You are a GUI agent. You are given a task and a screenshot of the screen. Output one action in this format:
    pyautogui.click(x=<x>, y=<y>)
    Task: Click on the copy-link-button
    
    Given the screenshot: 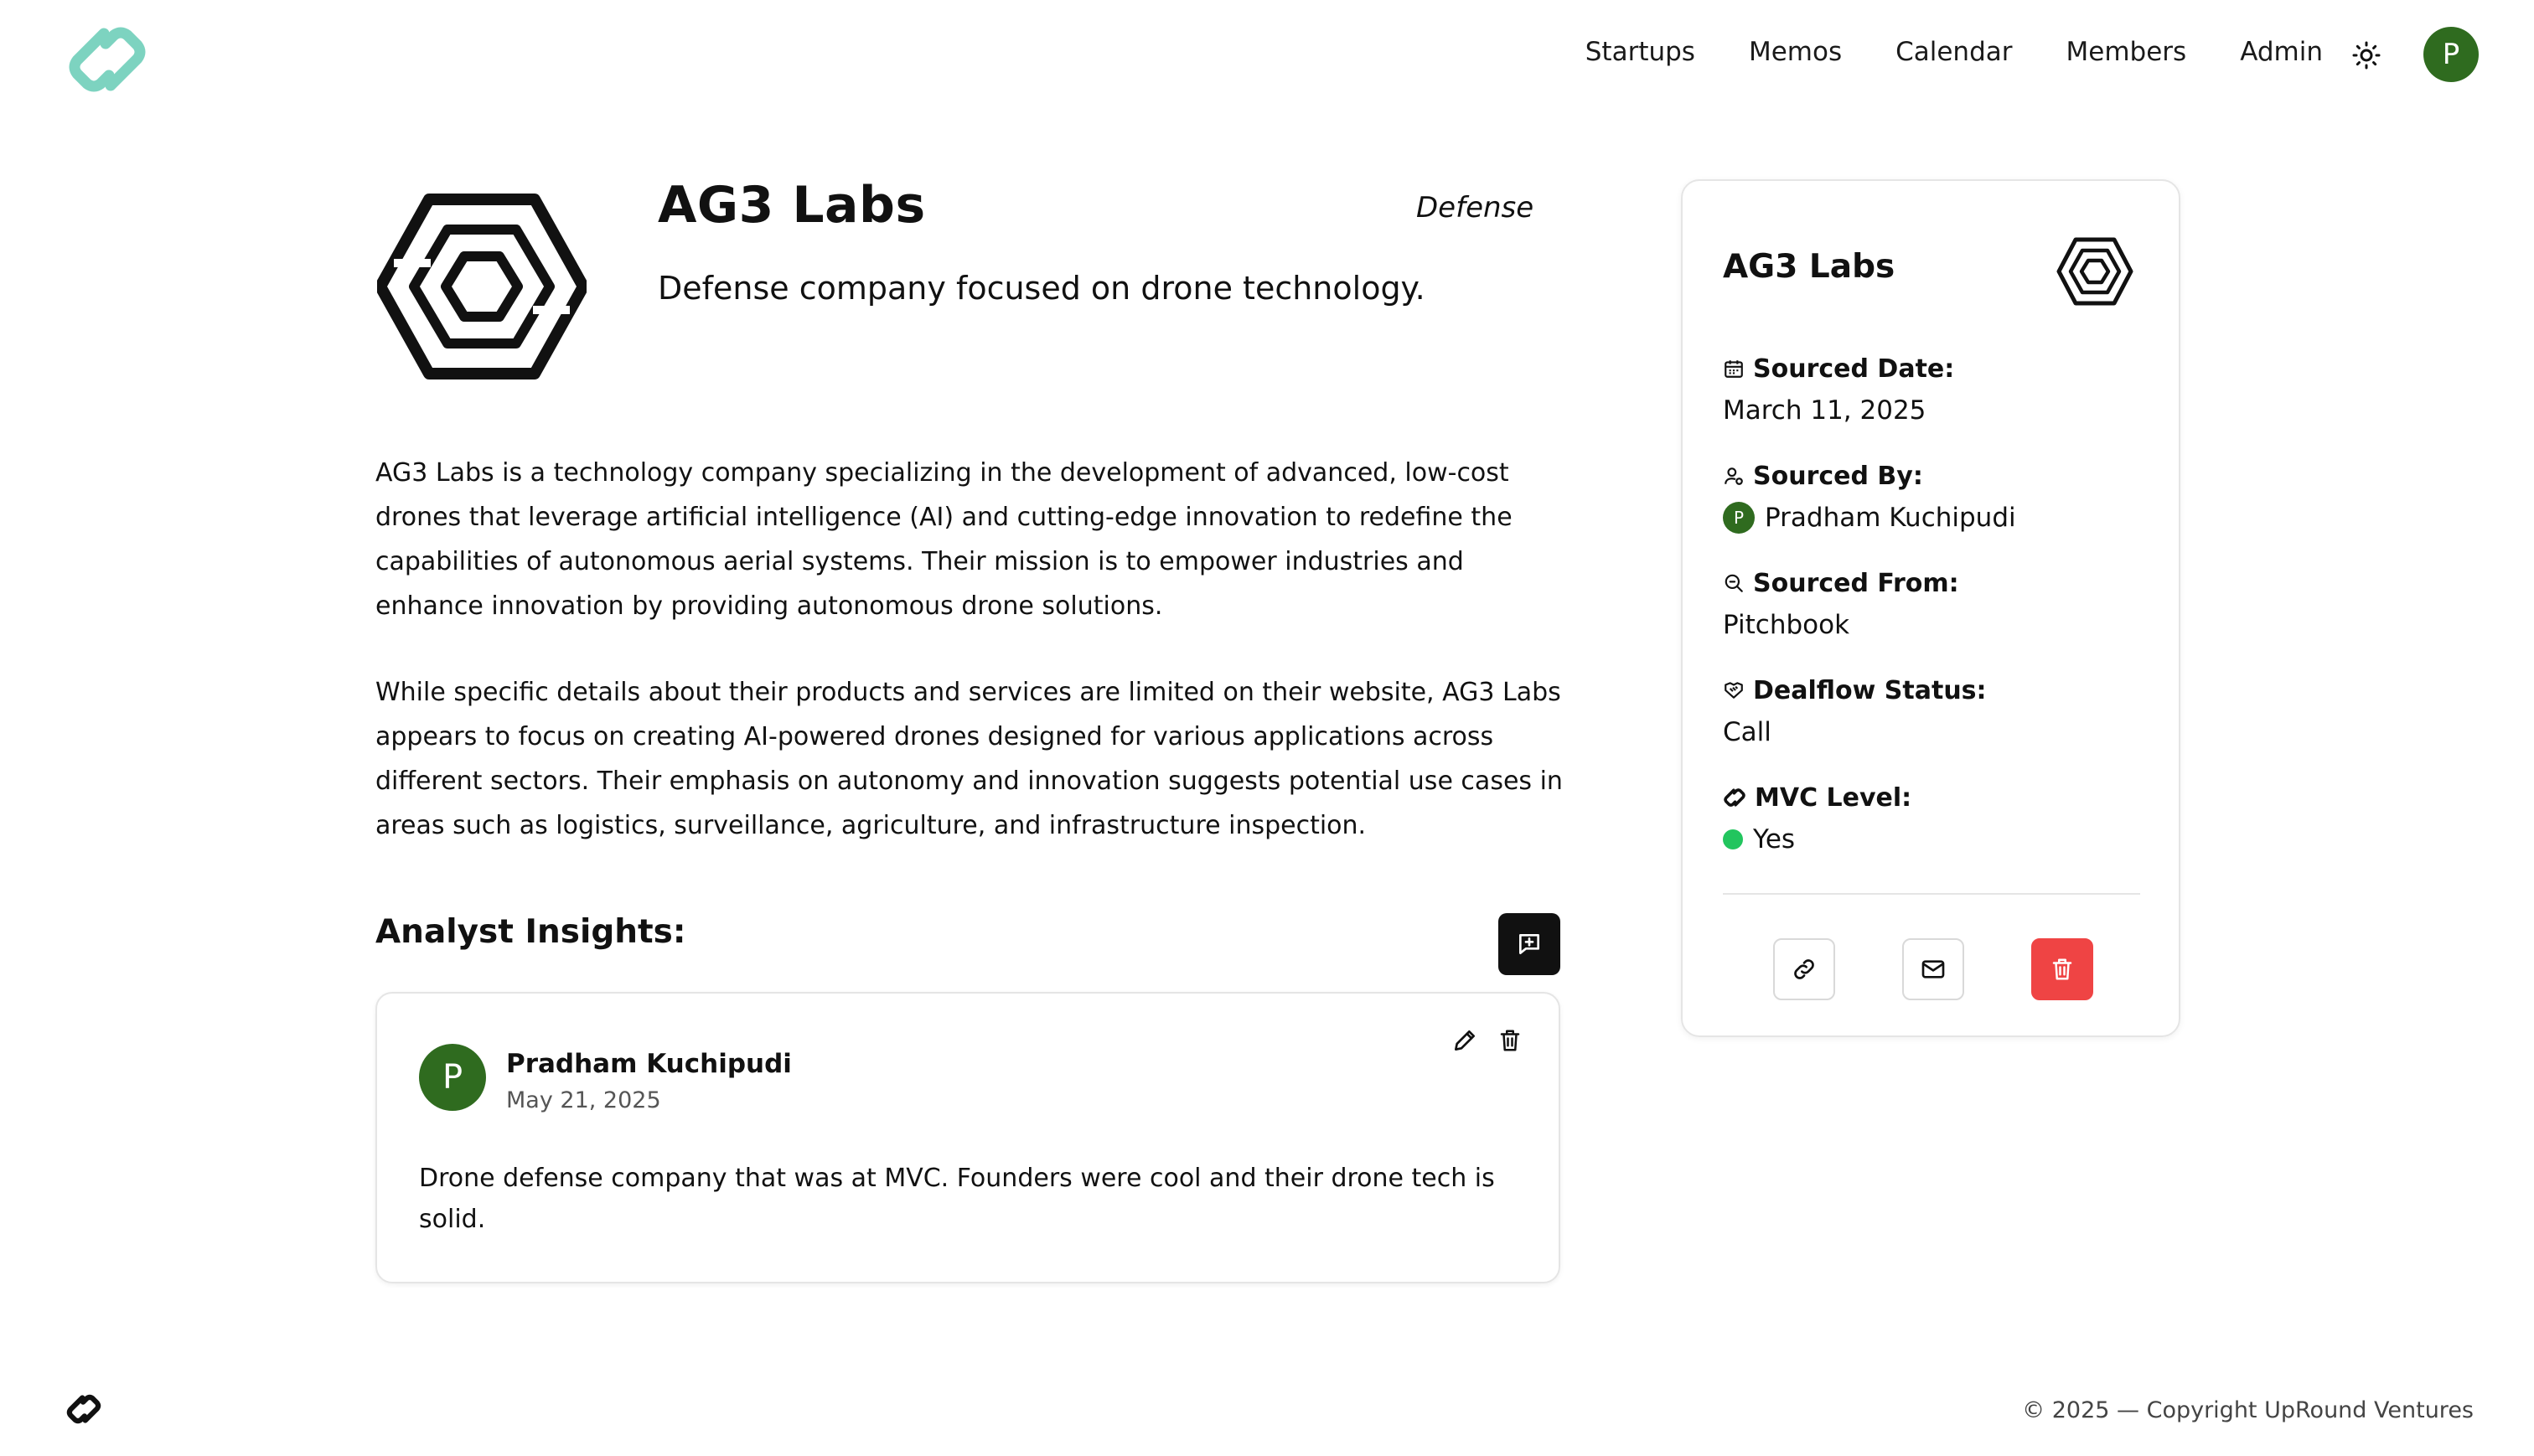 What is the action you would take?
    pyautogui.click(x=1804, y=969)
    